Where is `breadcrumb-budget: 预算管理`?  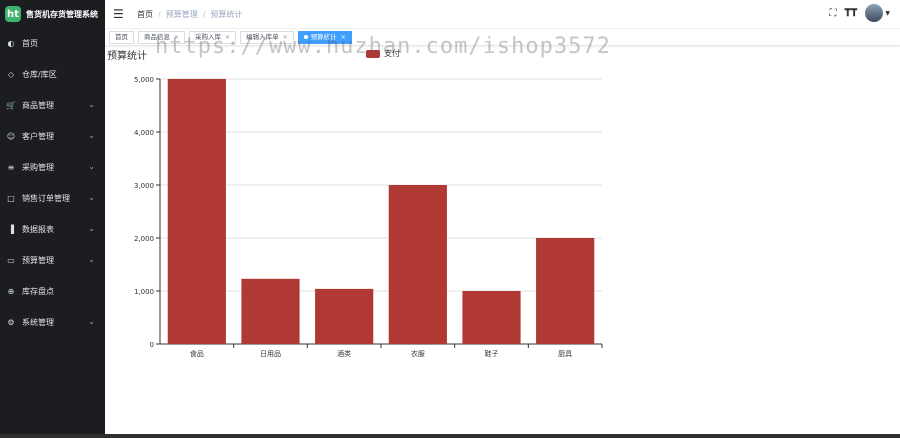 breadcrumb-budget: 预算管理 is located at coordinates (181, 14).